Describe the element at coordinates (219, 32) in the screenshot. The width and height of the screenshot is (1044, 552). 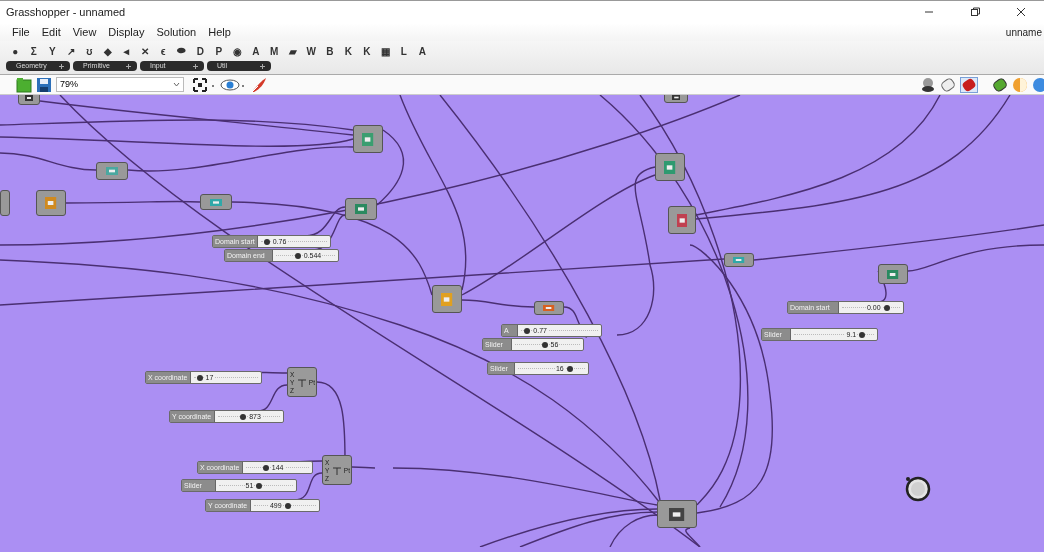
I see `menu-item: Help` at that location.